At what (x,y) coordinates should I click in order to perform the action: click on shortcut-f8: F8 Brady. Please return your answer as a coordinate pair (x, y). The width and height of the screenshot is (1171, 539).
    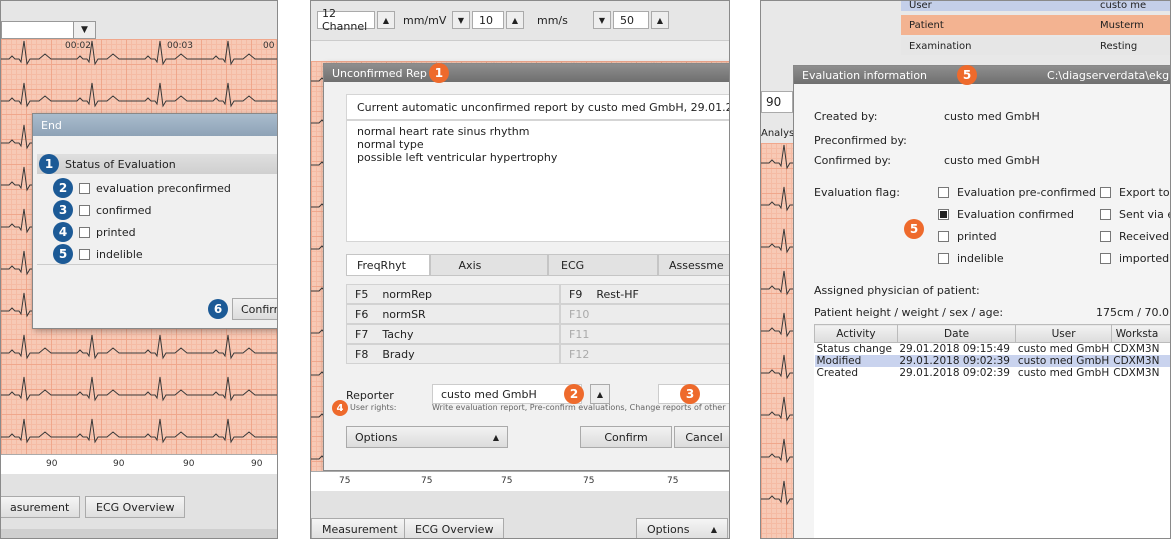
    Looking at the image, I should click on (453, 354).